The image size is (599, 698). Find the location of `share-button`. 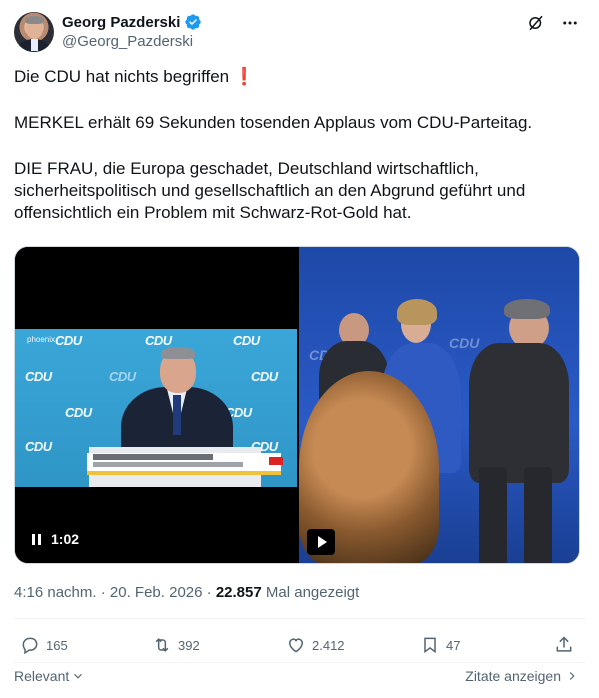

share-button is located at coordinates (564, 645).